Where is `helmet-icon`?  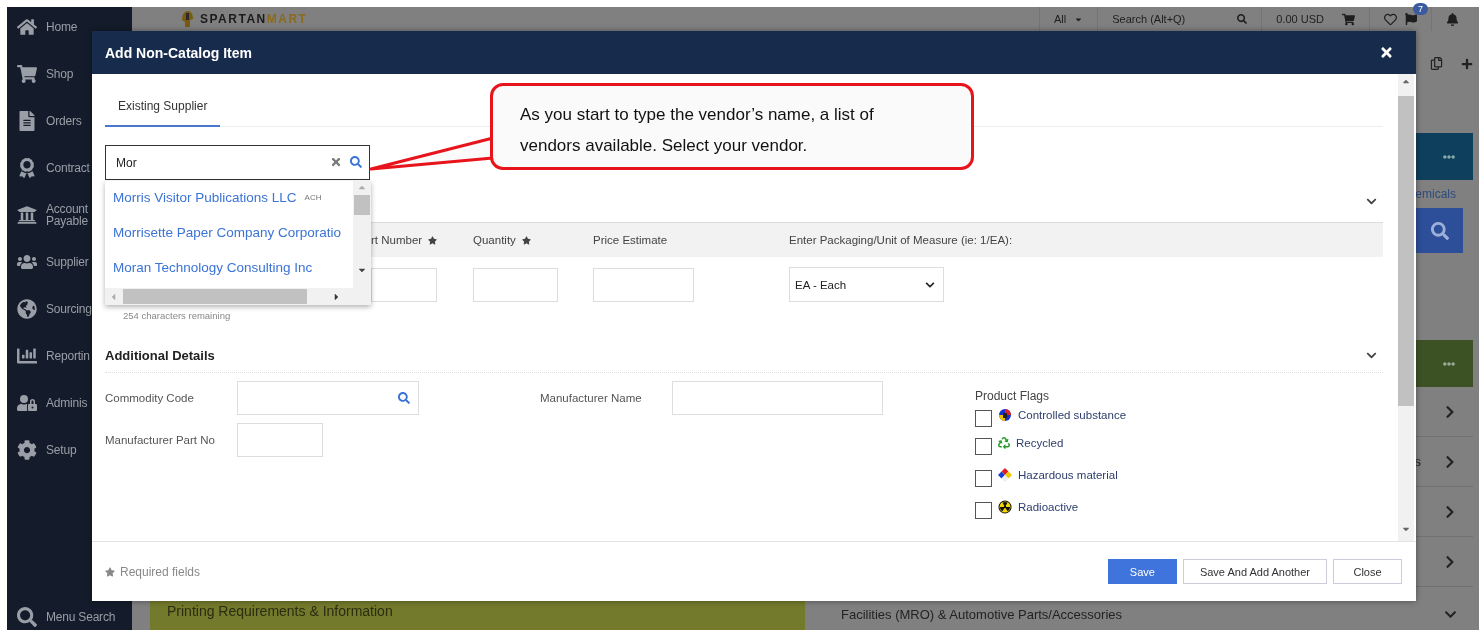
helmet-icon is located at coordinates (187, 19).